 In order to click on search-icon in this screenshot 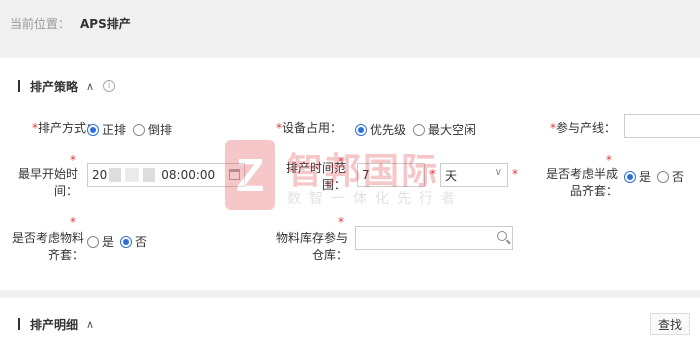, I will do `click(502, 236)`.